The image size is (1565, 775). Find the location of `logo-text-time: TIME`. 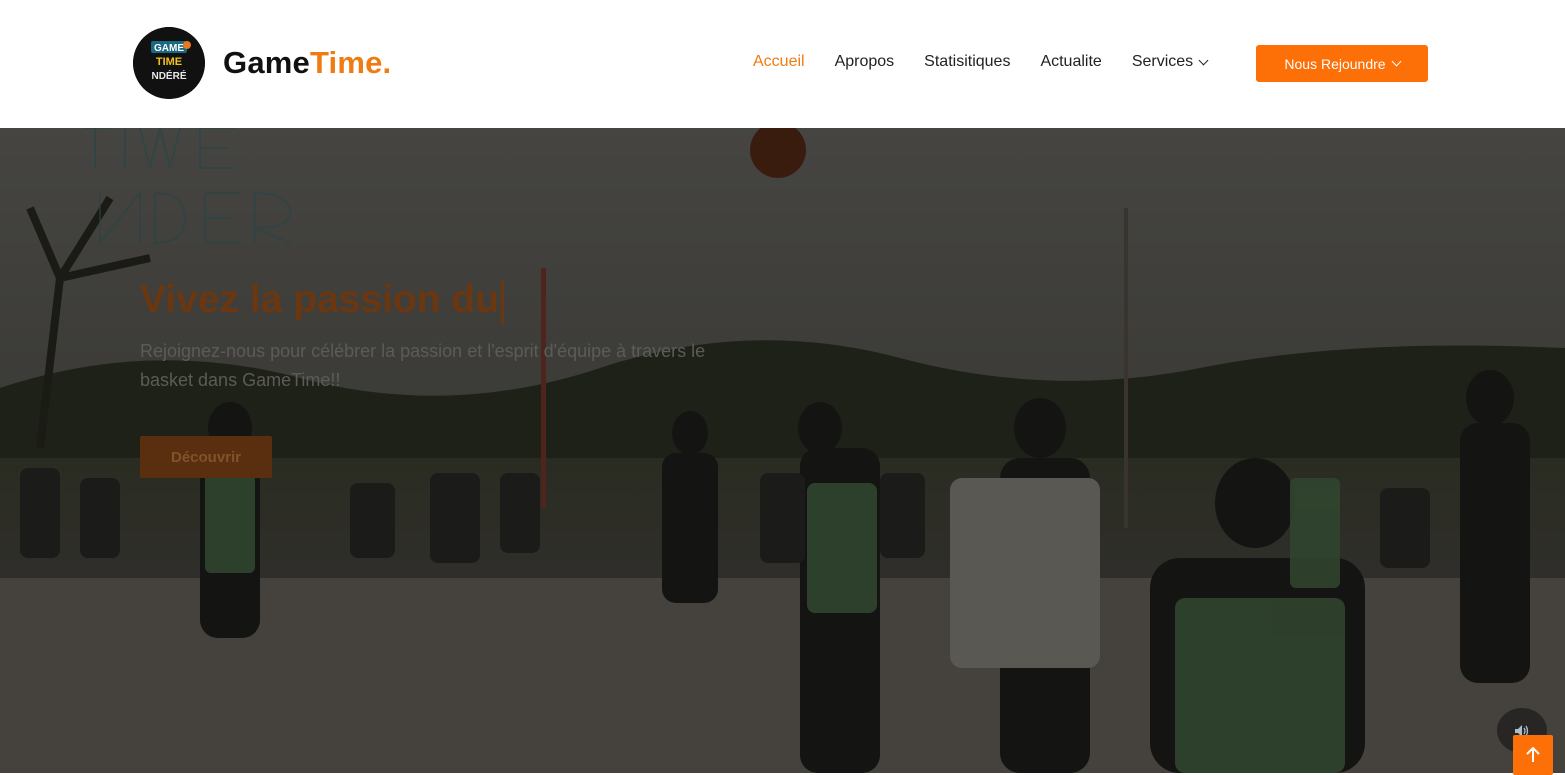

logo-text-time: TIME is located at coordinates (169, 62).